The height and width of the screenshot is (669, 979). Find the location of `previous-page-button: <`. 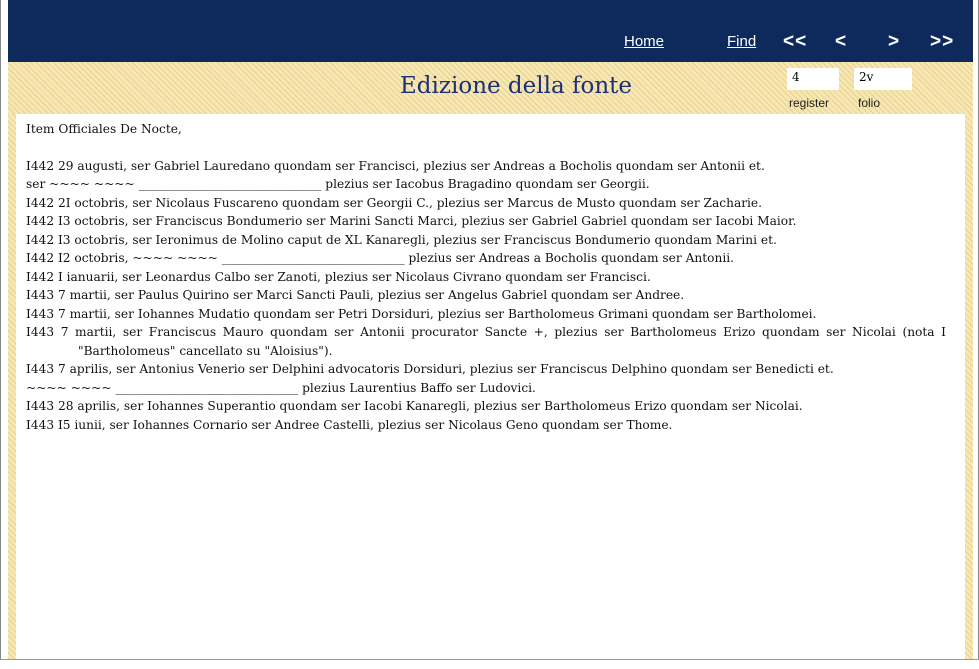

previous-page-button: < is located at coordinates (841, 42).